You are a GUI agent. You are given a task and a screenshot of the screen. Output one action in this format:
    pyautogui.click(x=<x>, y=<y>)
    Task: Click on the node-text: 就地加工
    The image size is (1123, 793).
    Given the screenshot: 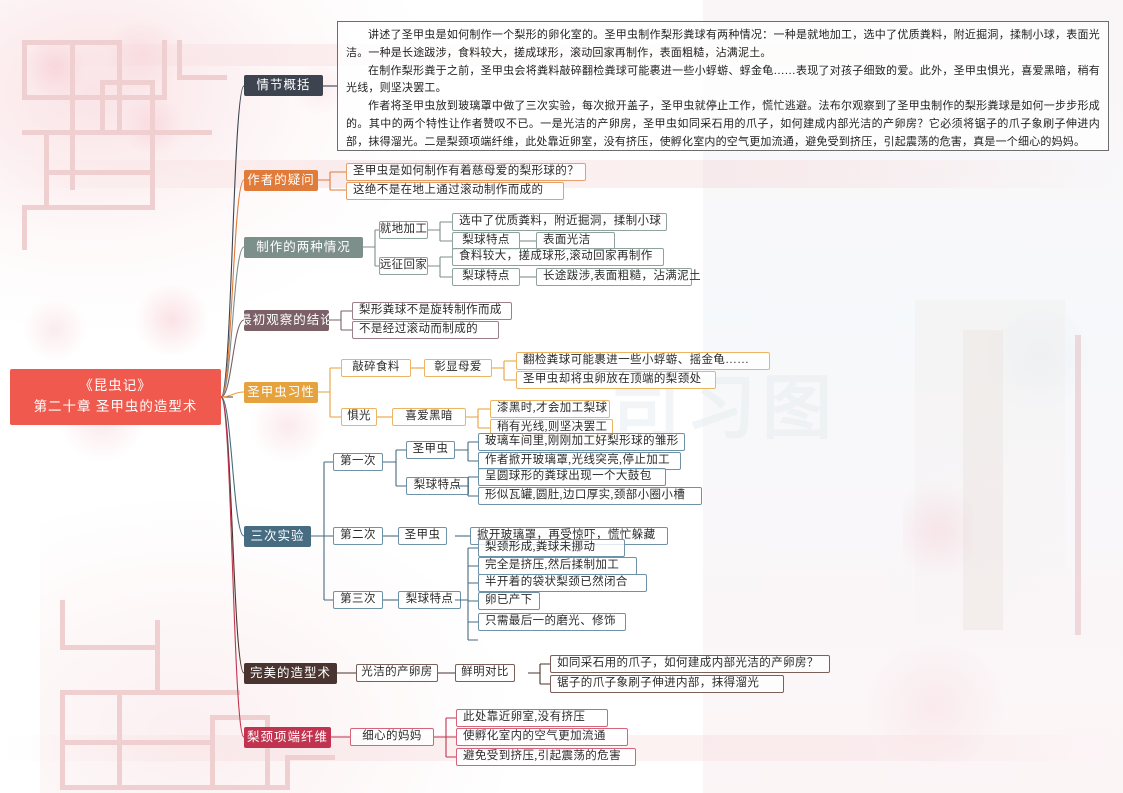 What is the action you would take?
    pyautogui.click(x=403, y=229)
    